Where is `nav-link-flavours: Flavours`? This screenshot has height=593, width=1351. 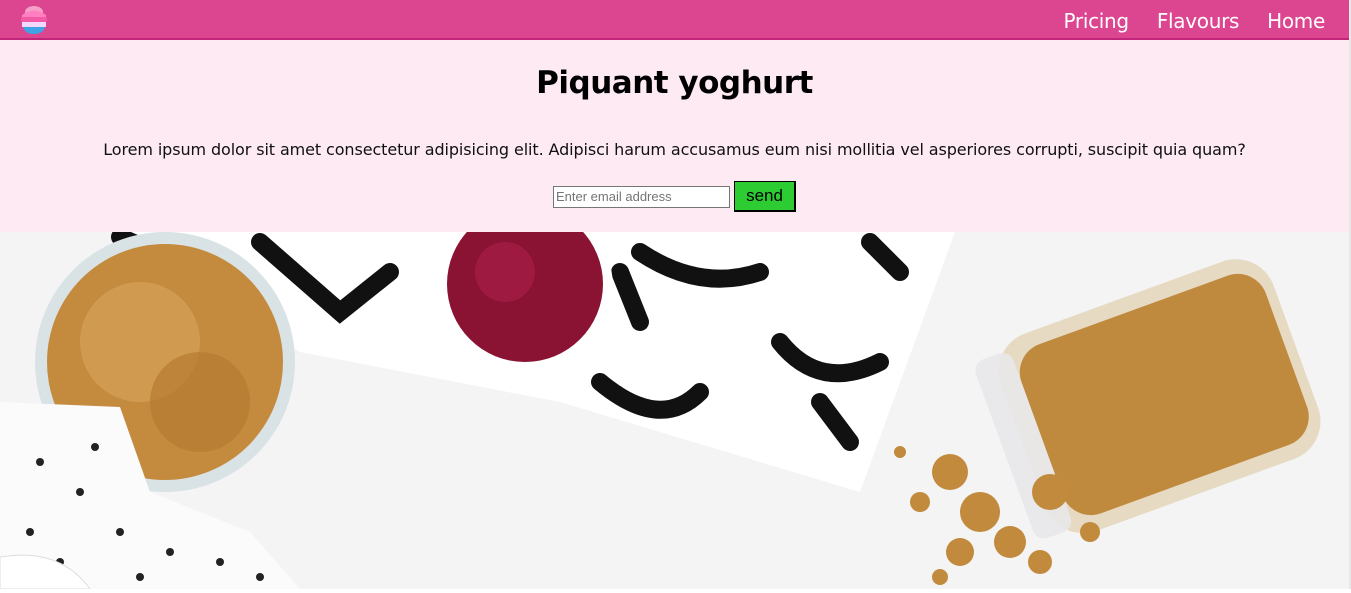 nav-link-flavours: Flavours is located at coordinates (1198, 21).